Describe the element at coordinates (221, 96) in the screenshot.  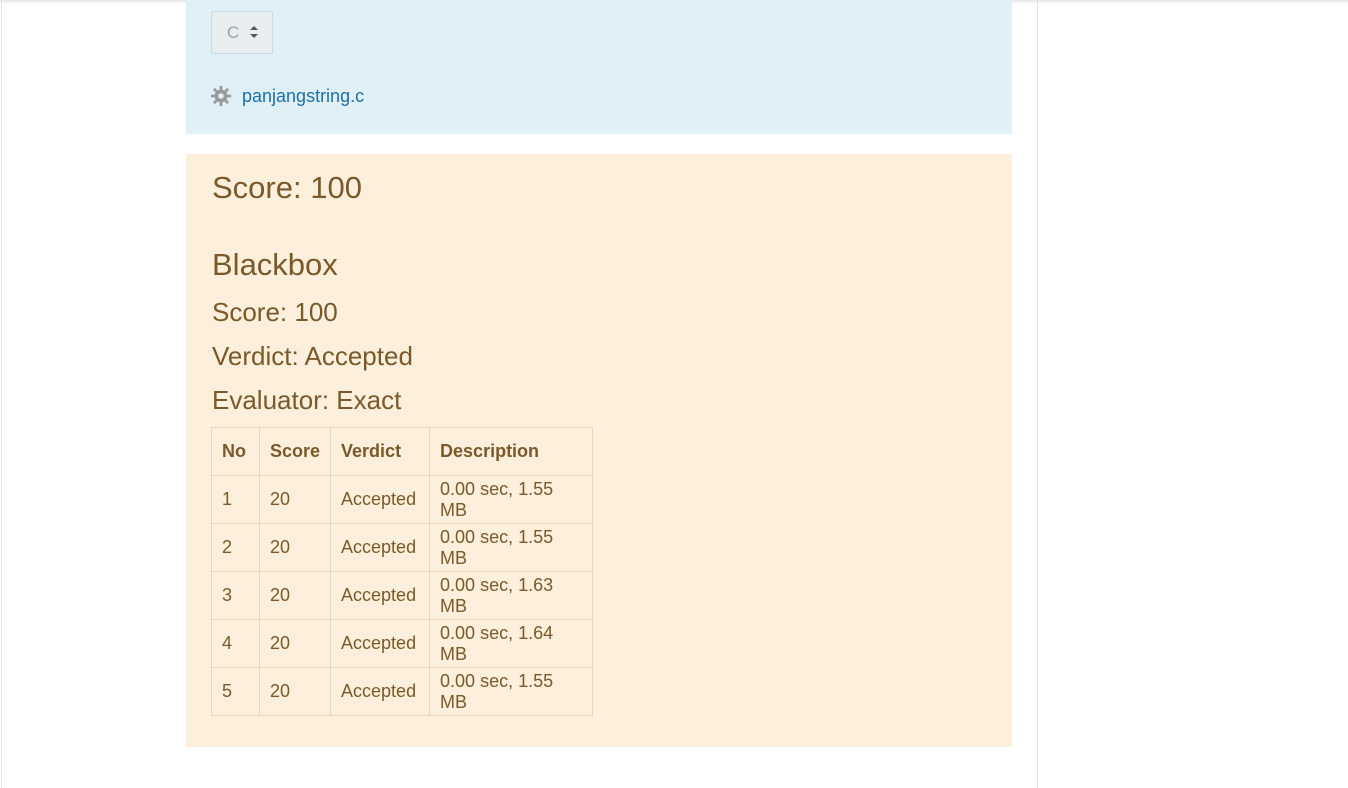
I see `gear-icon` at that location.